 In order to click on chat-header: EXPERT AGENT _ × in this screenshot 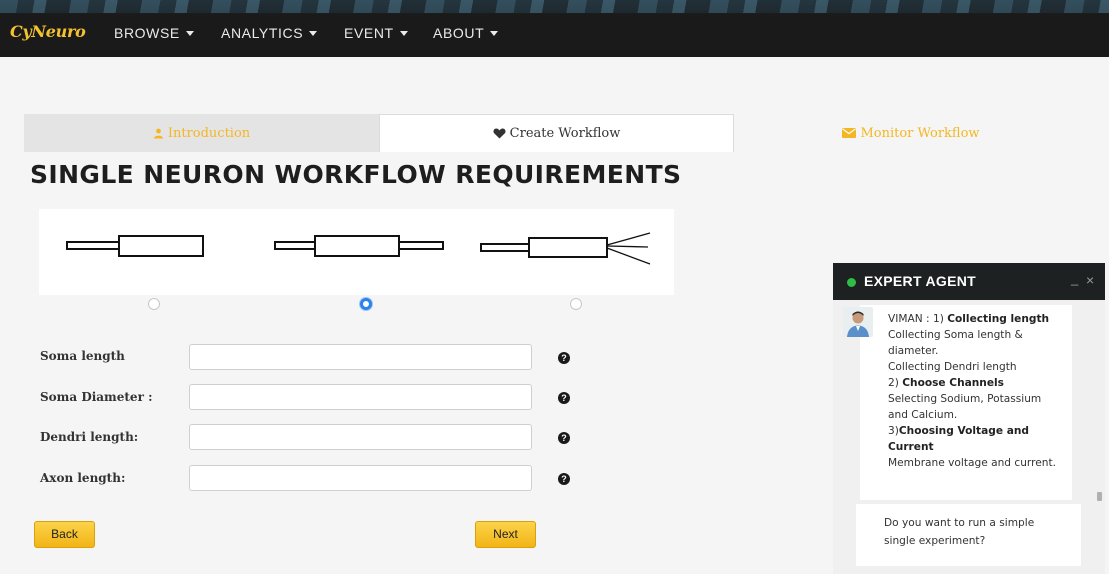, I will do `click(969, 281)`.